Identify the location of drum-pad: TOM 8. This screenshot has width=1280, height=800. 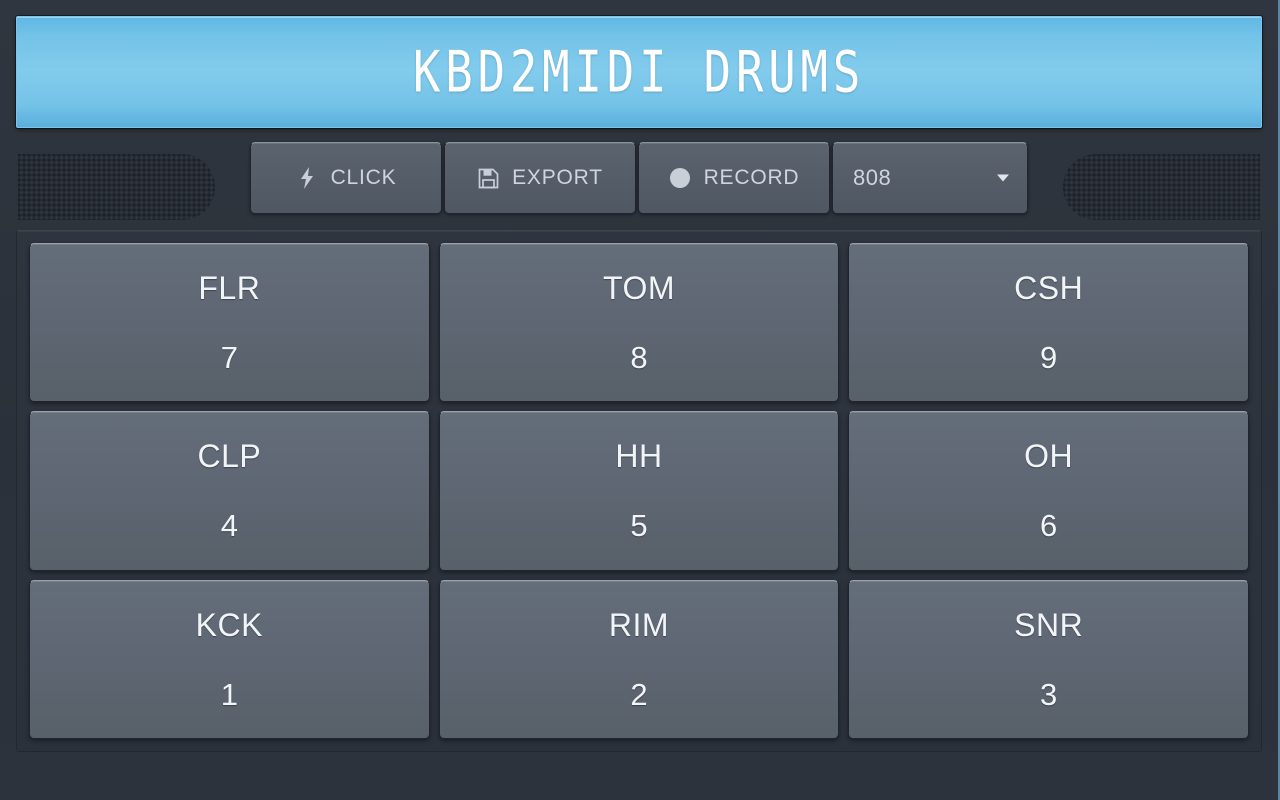
(639, 323).